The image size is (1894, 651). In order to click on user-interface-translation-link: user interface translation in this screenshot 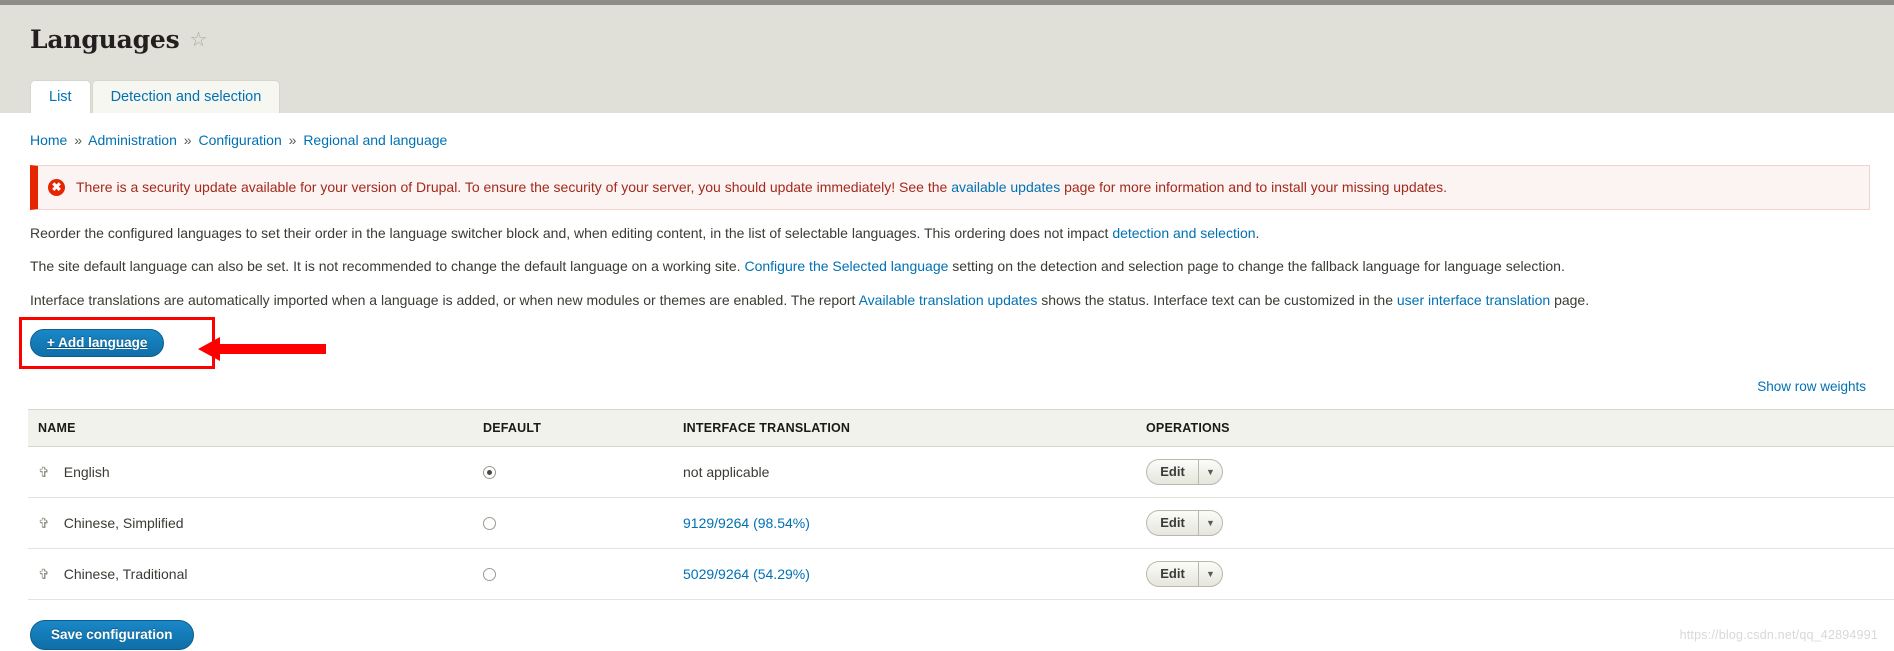, I will do `click(1473, 300)`.